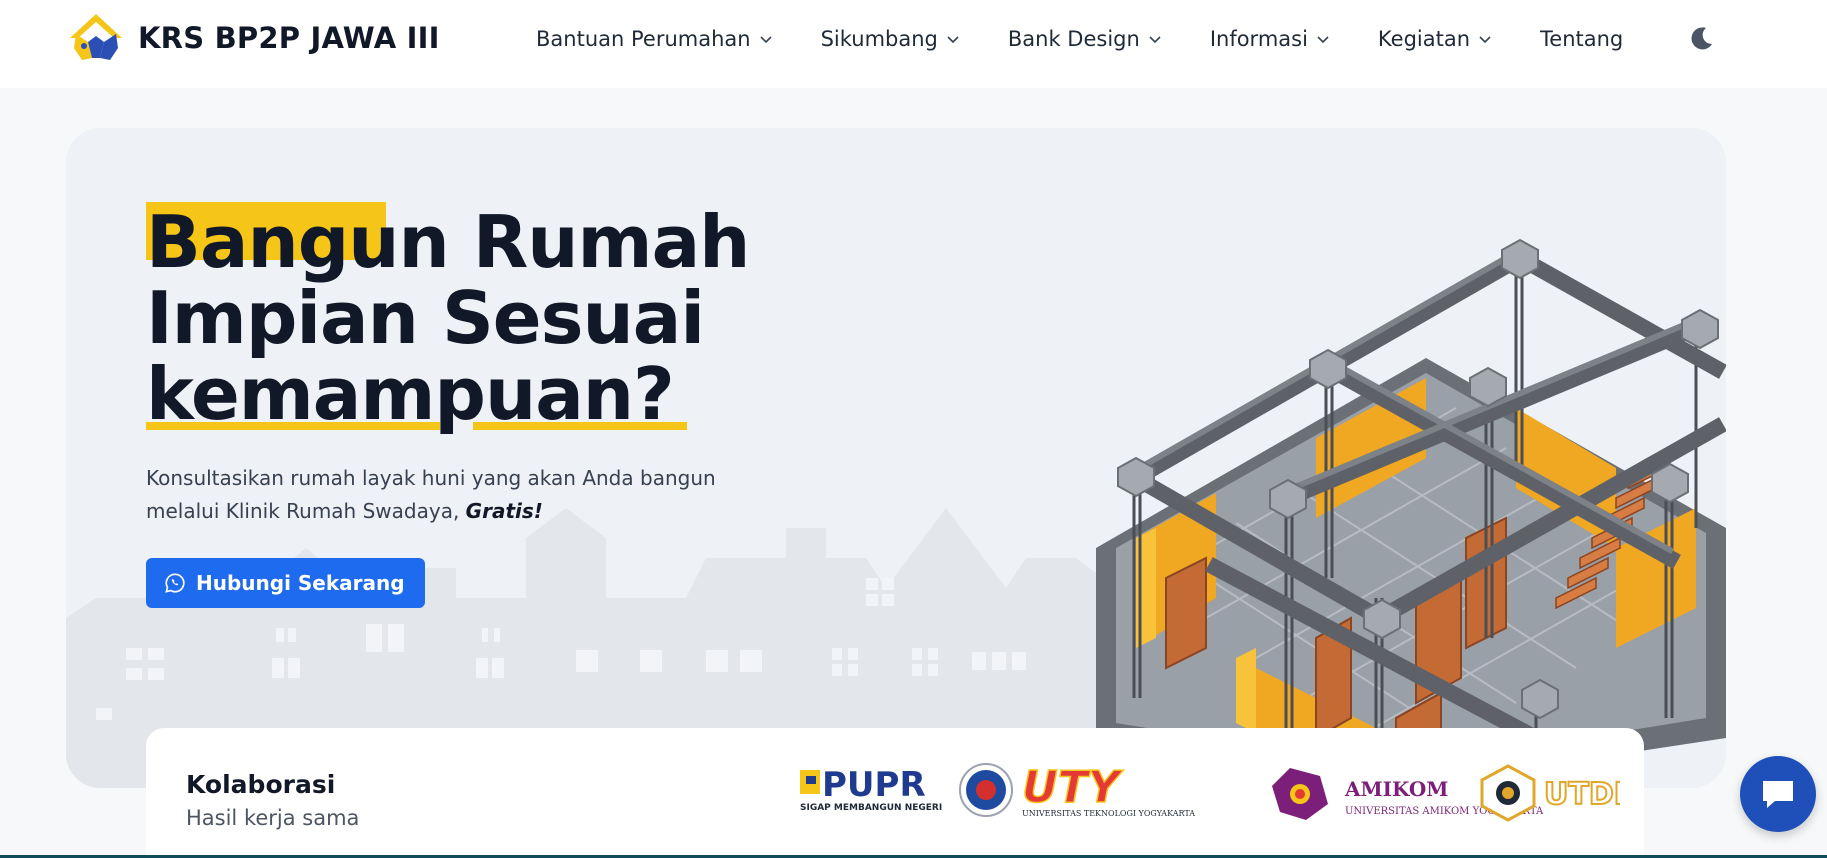  Describe the element at coordinates (874, 785) in the screenshot. I see `pupr-logo-text: PUPR` at that location.